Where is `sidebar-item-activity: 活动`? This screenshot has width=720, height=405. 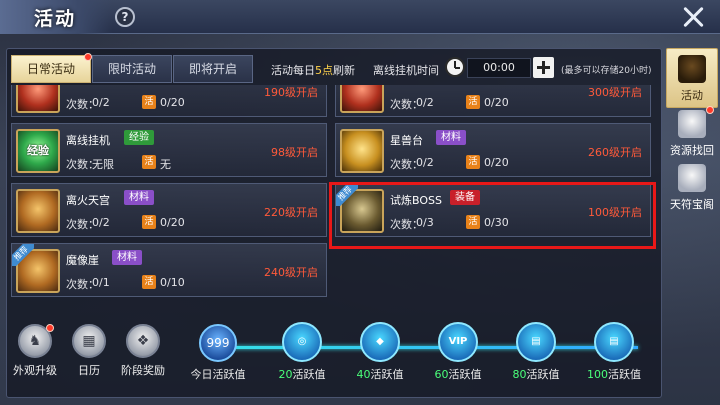
sidebar-item-activity: 活动 is located at coordinates (692, 78).